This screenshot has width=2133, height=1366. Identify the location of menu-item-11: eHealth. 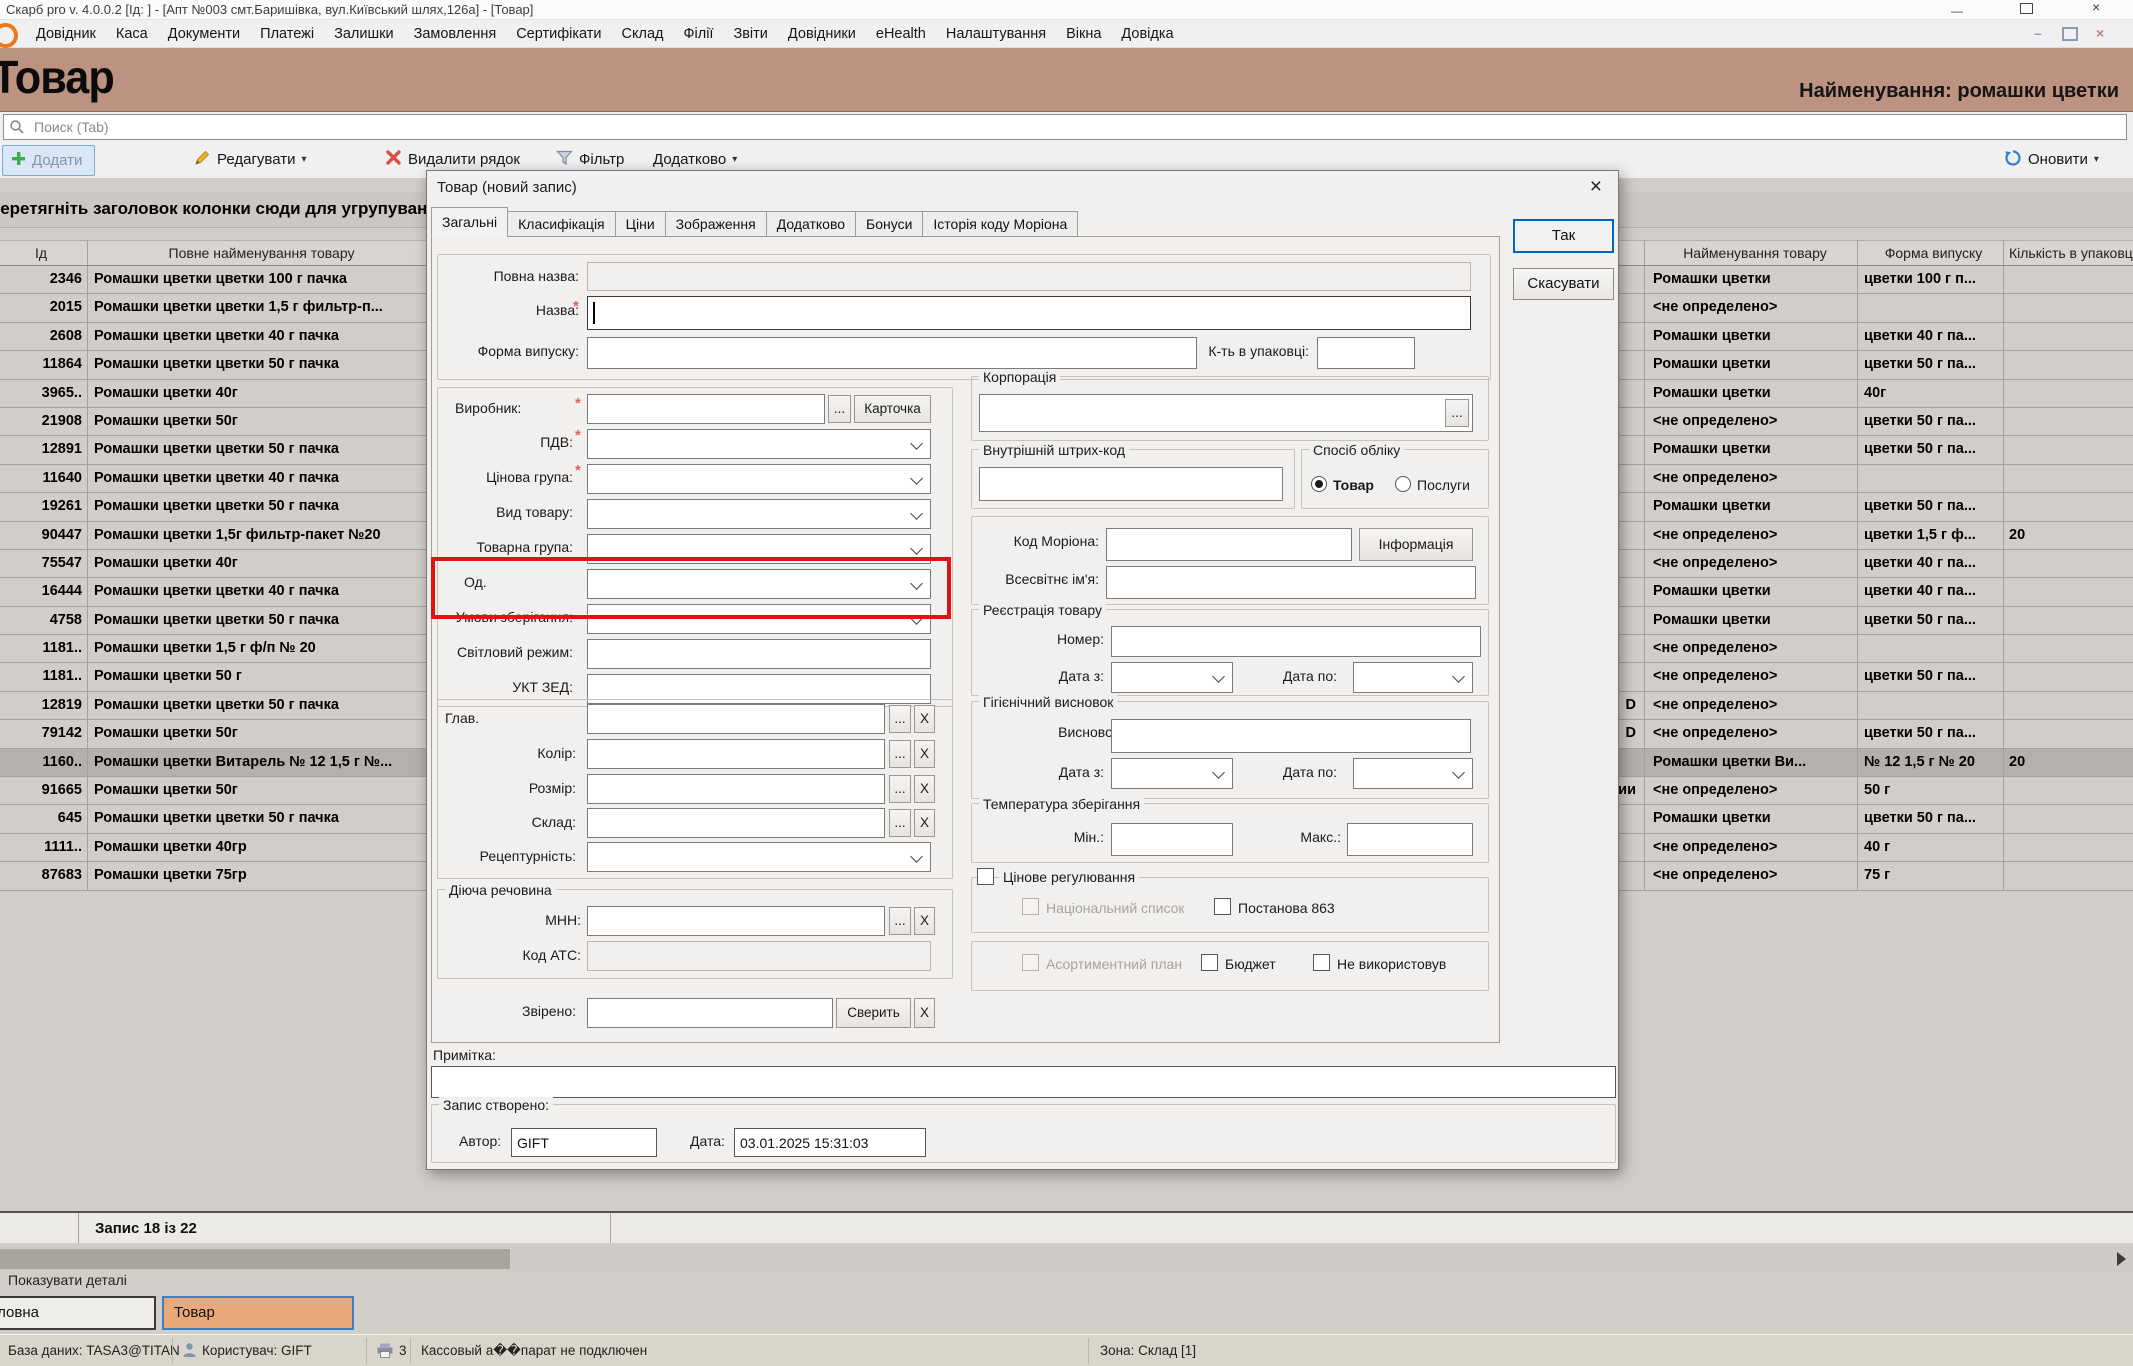
(901, 34).